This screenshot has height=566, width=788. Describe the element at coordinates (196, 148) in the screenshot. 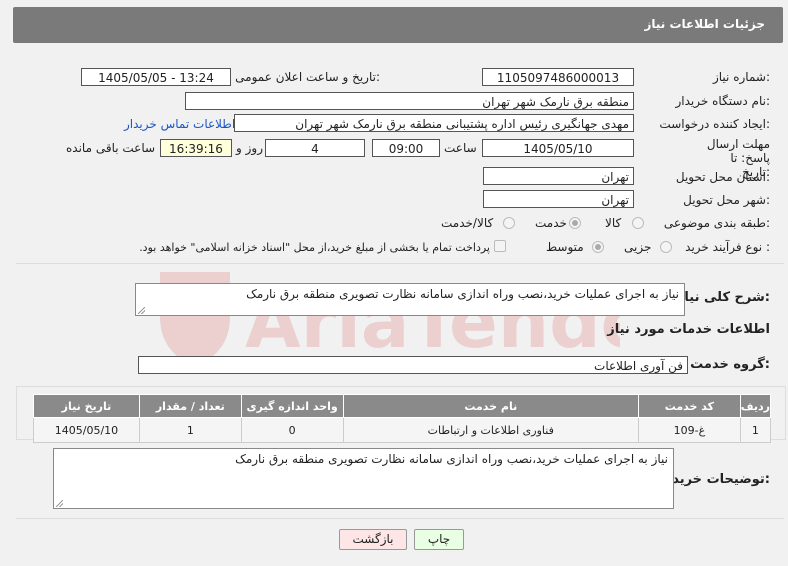

I see `remaining-time: 16:39:16` at that location.